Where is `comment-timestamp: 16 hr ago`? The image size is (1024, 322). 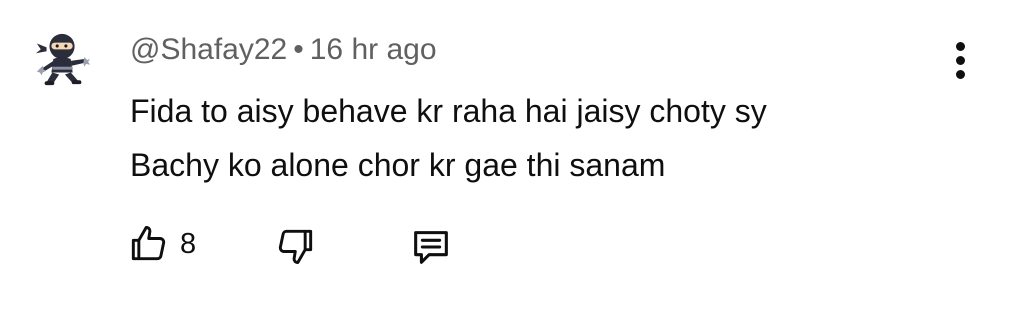 comment-timestamp: 16 hr ago is located at coordinates (373, 49).